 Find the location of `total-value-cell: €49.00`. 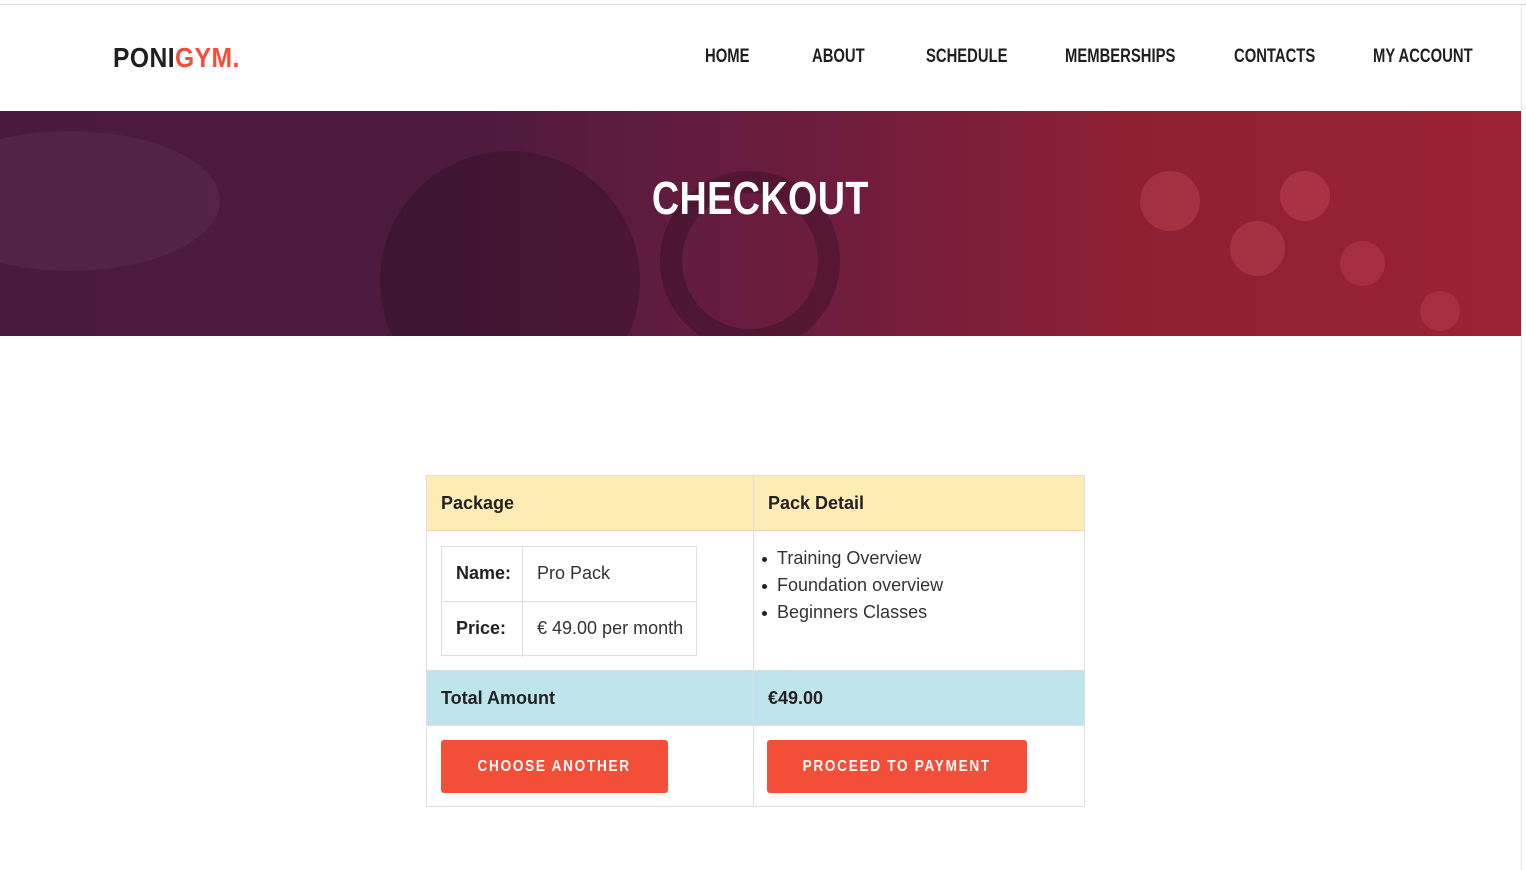

total-value-cell: €49.00 is located at coordinates (919, 698).